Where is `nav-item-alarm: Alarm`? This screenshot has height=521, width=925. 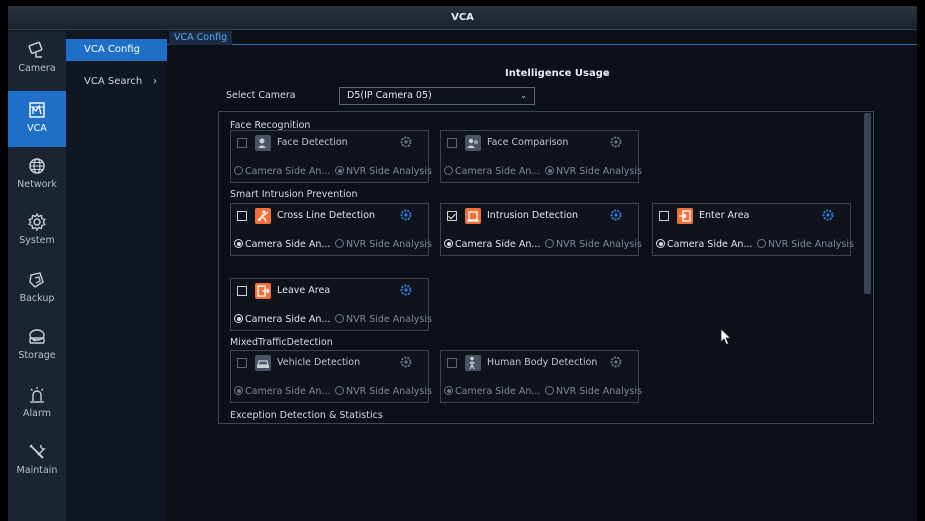 nav-item-alarm: Alarm is located at coordinates (37, 404).